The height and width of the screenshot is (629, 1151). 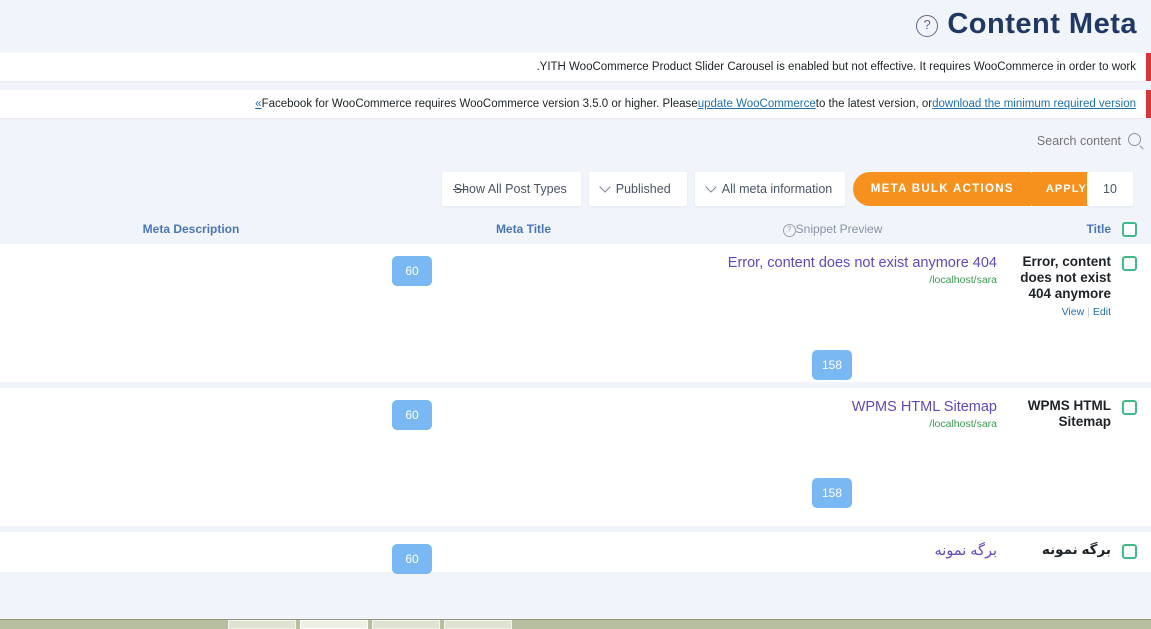 I want to click on view-link: View, so click(x=1073, y=312).